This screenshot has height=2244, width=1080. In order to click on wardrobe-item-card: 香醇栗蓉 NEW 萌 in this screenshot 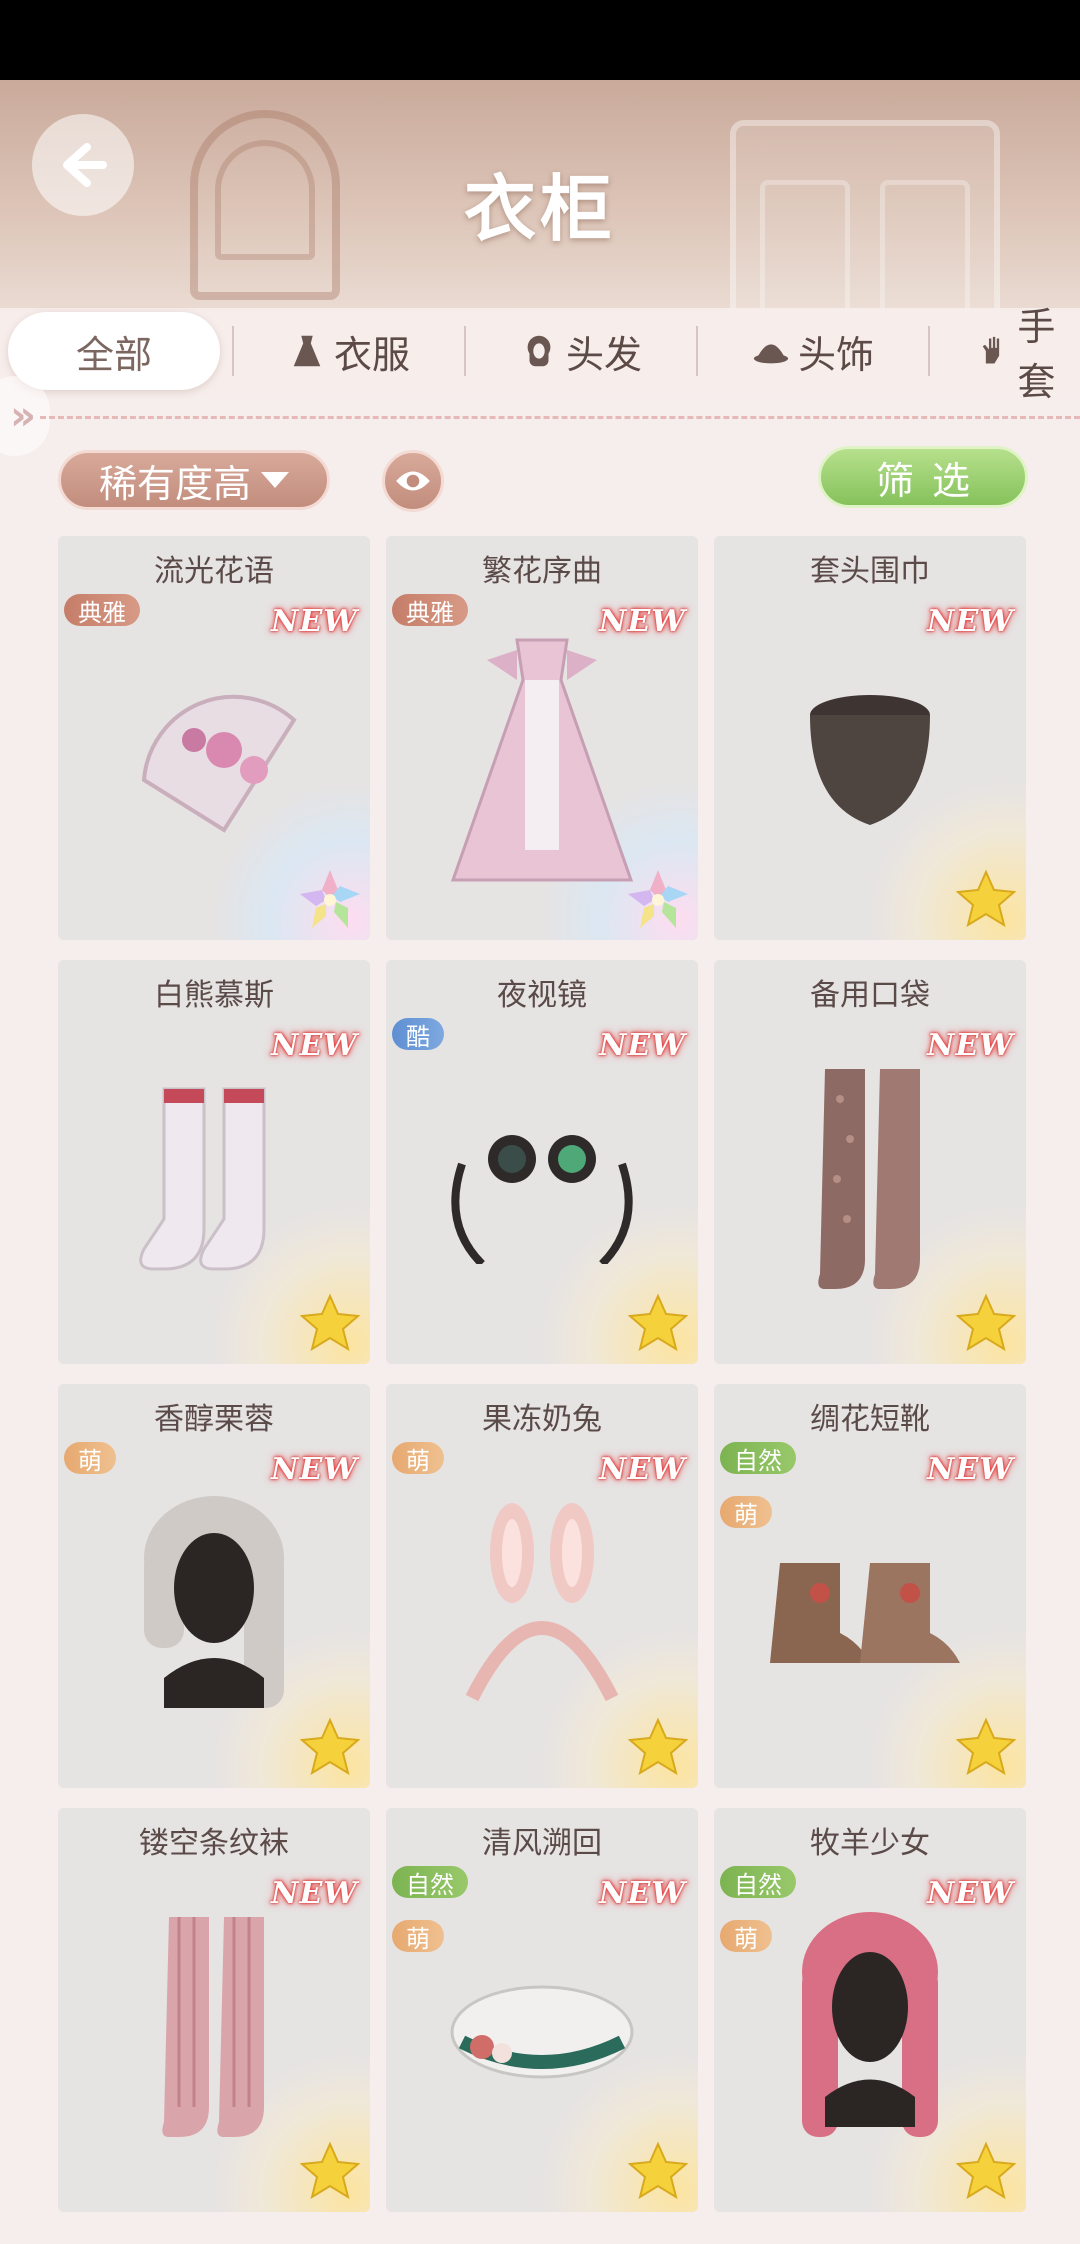, I will do `click(214, 1586)`.